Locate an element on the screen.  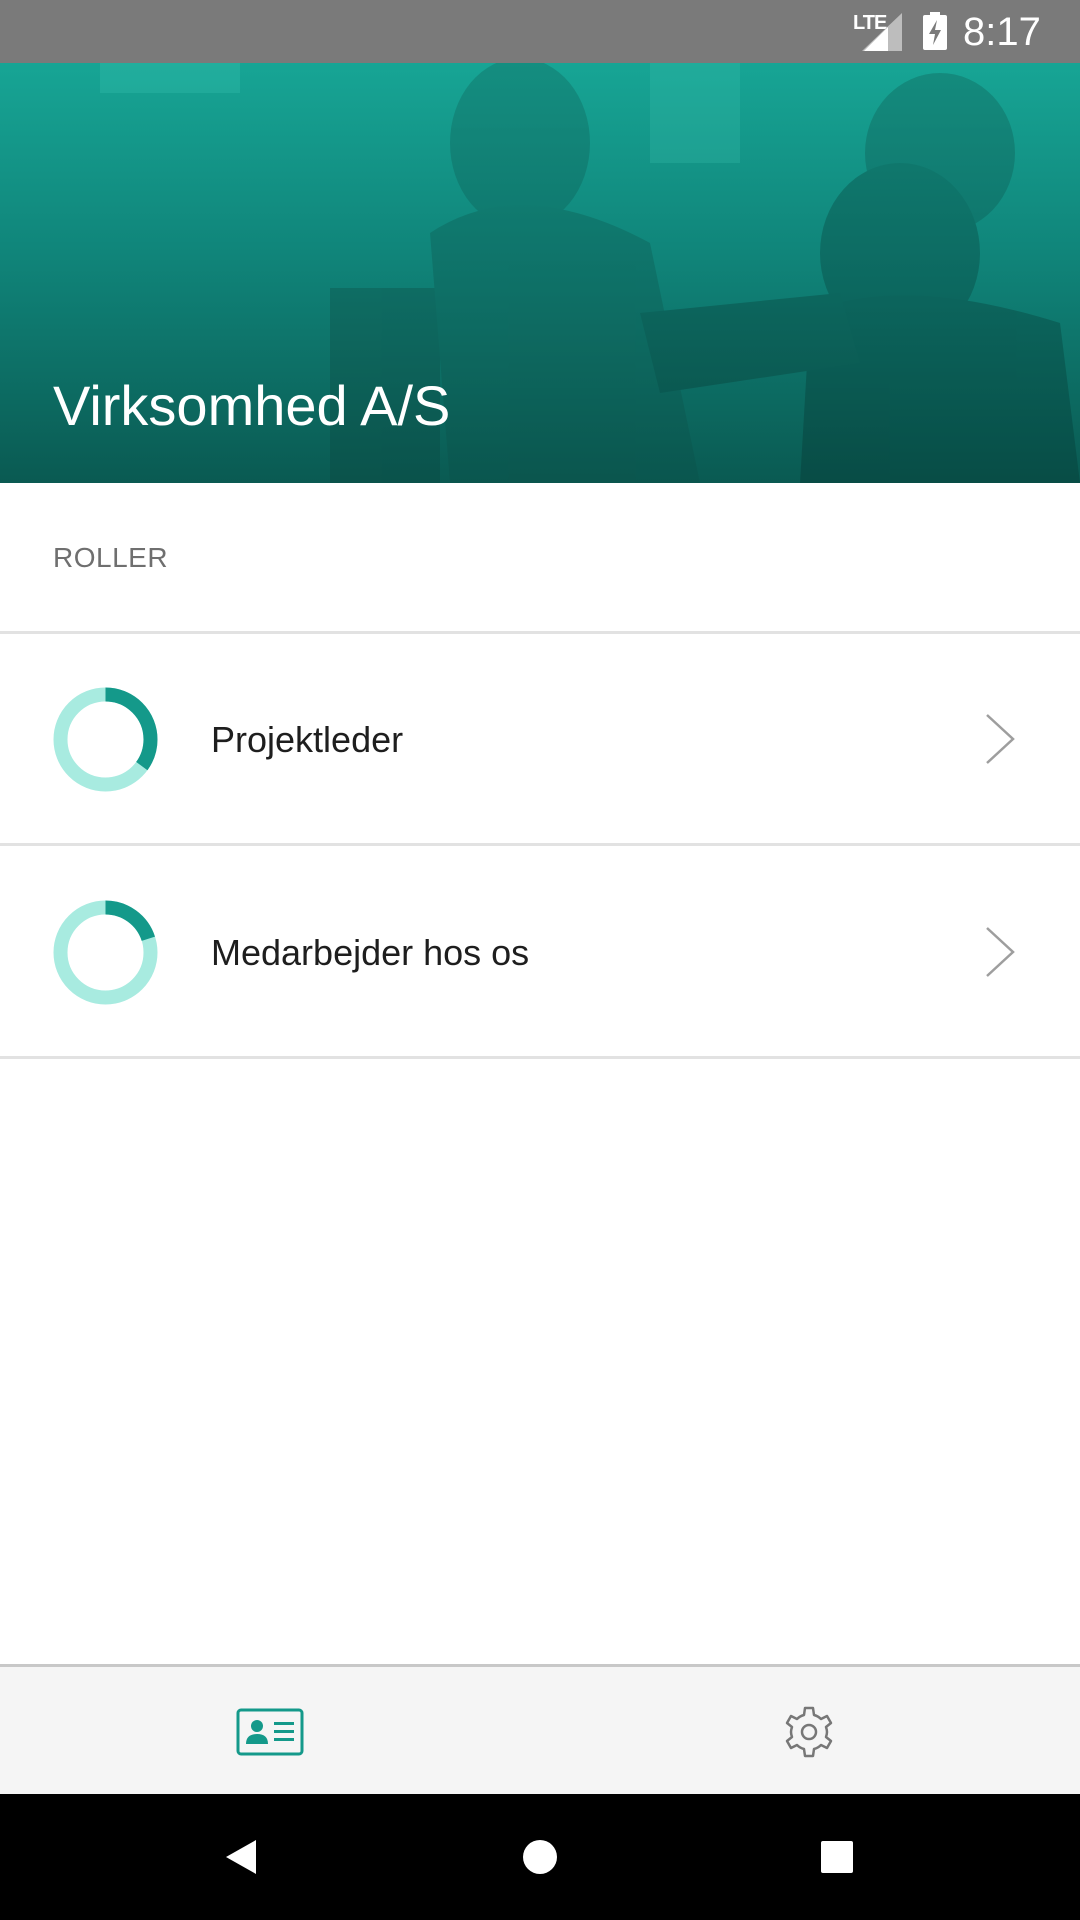
profile-card-icon is located at coordinates (270, 1732).